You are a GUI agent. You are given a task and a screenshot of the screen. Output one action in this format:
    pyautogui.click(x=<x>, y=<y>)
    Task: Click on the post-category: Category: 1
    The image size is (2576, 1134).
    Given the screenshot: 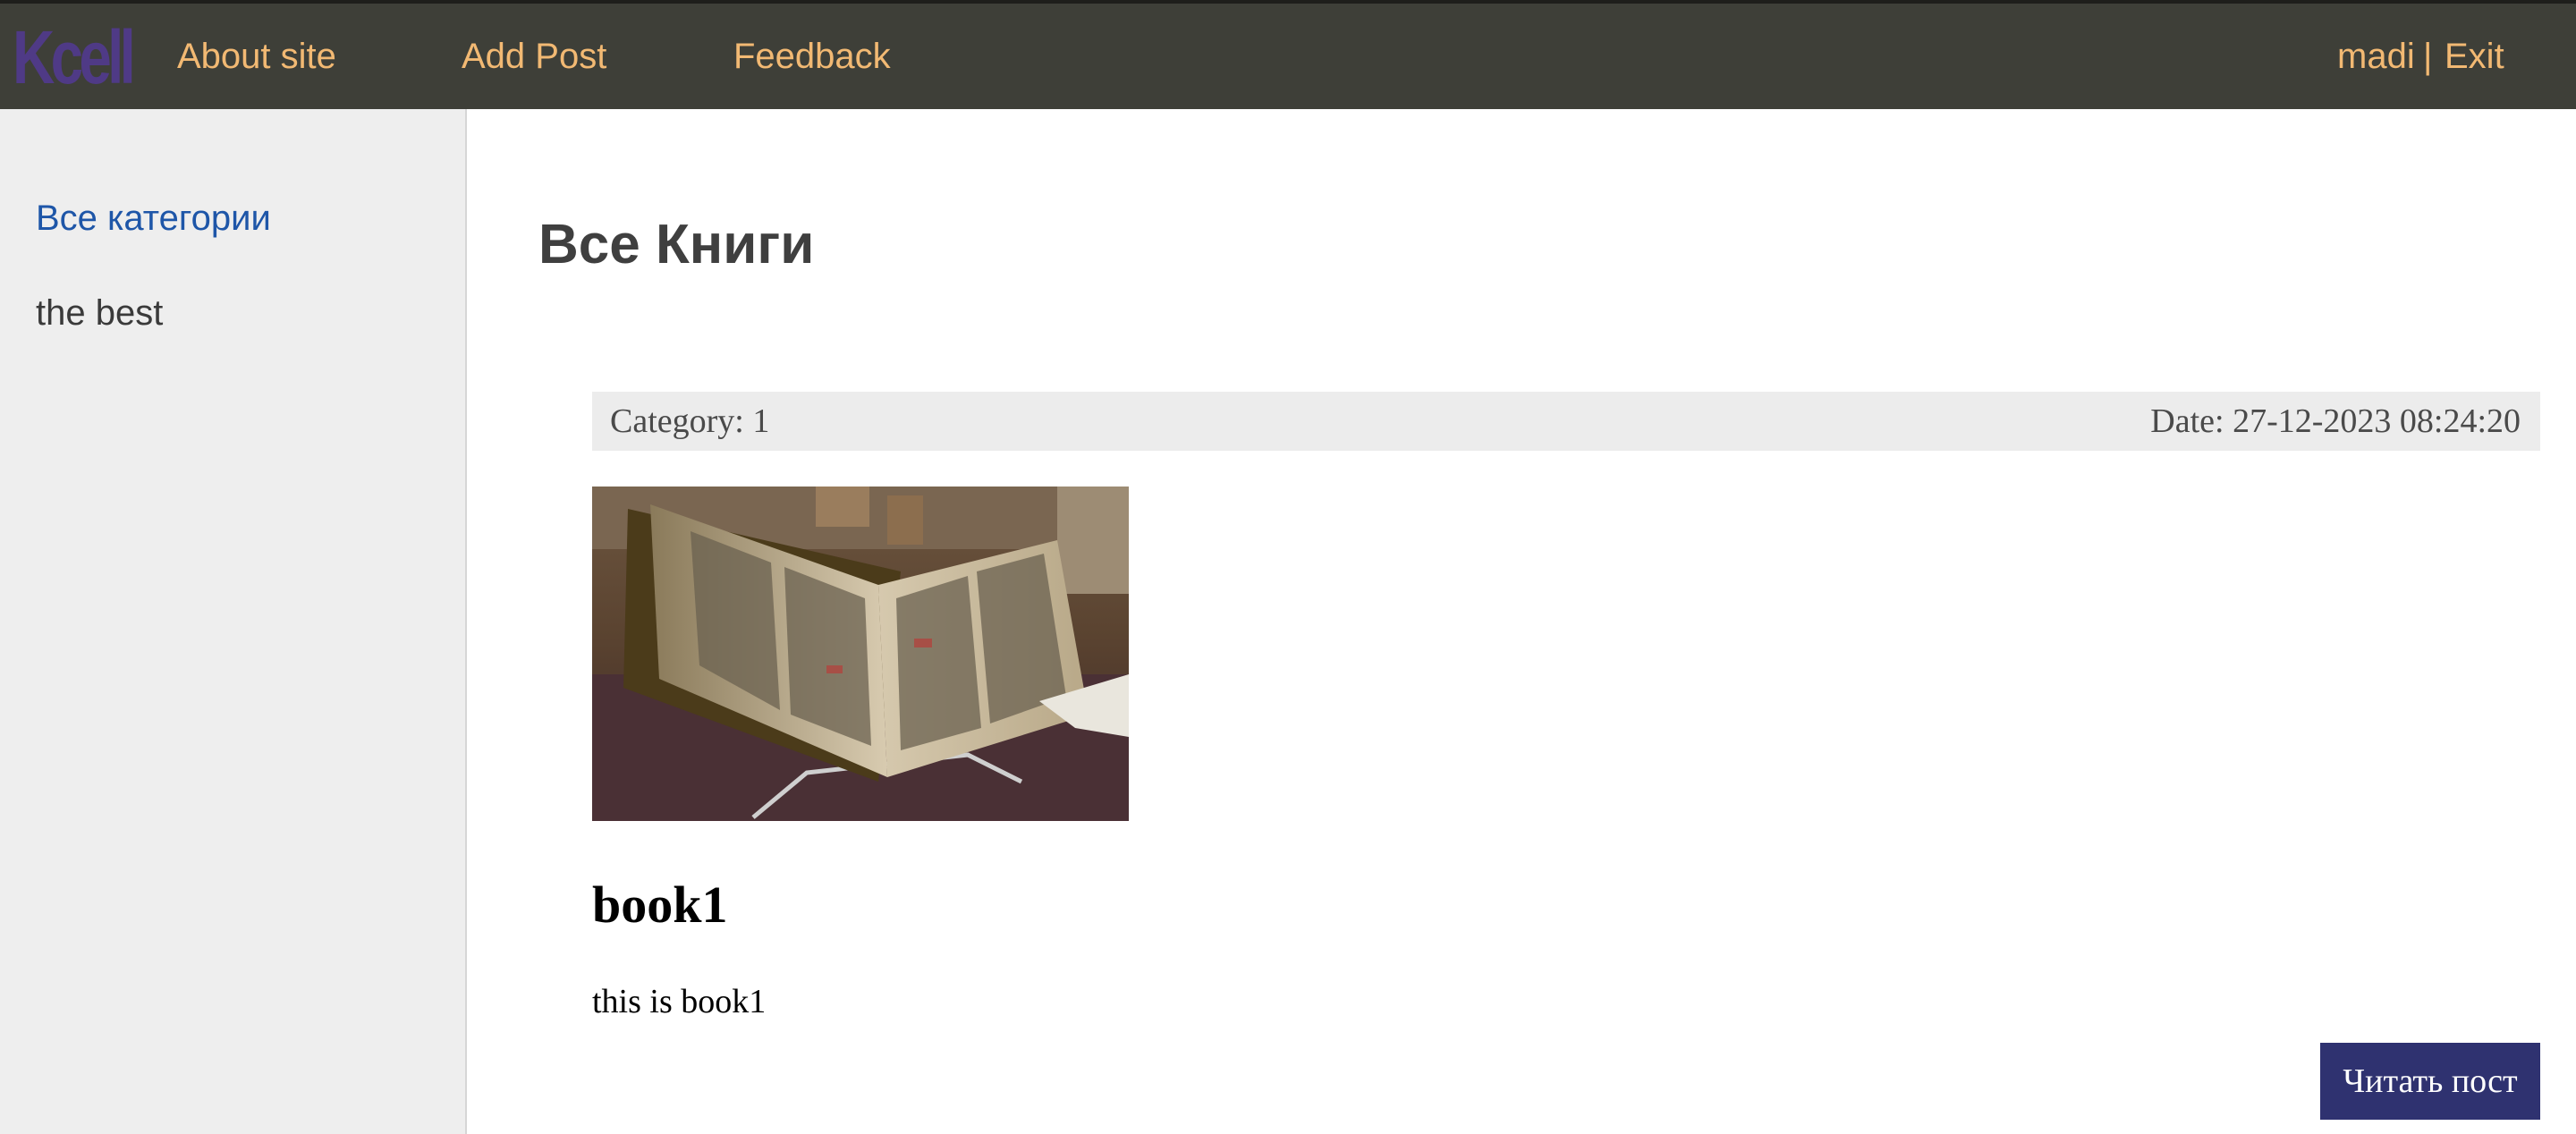 What is the action you would take?
    pyautogui.click(x=690, y=421)
    